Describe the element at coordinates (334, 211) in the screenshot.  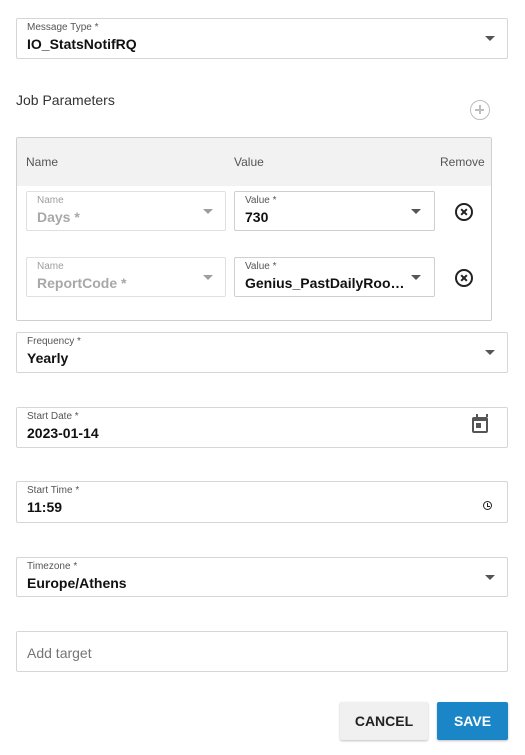
I see `param-value-select: Value * 730` at that location.